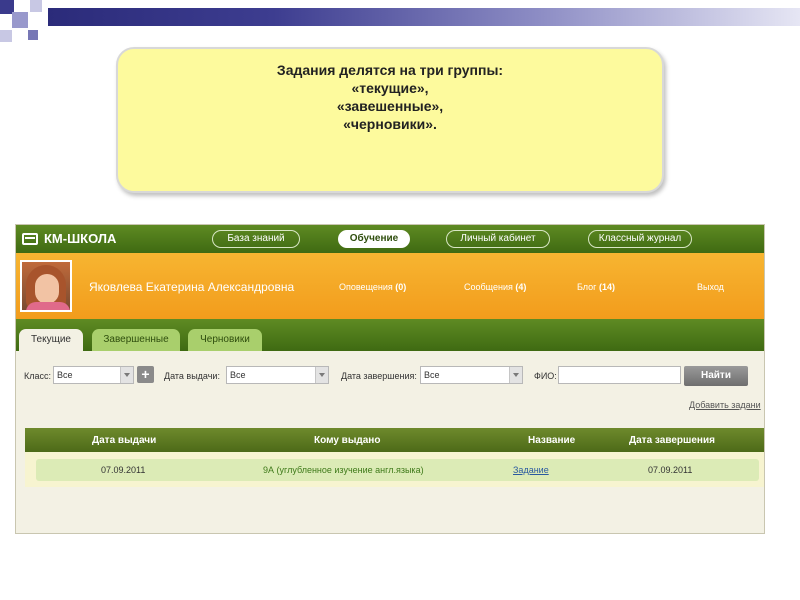 This screenshot has width=800, height=600. I want to click on class-select: Все, so click(93, 375).